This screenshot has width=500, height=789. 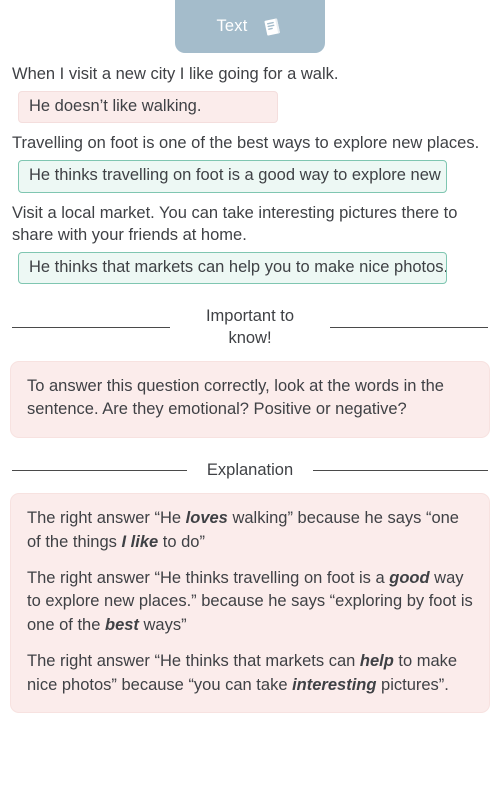 I want to click on explanation-text: pictures”., so click(x=412, y=684).